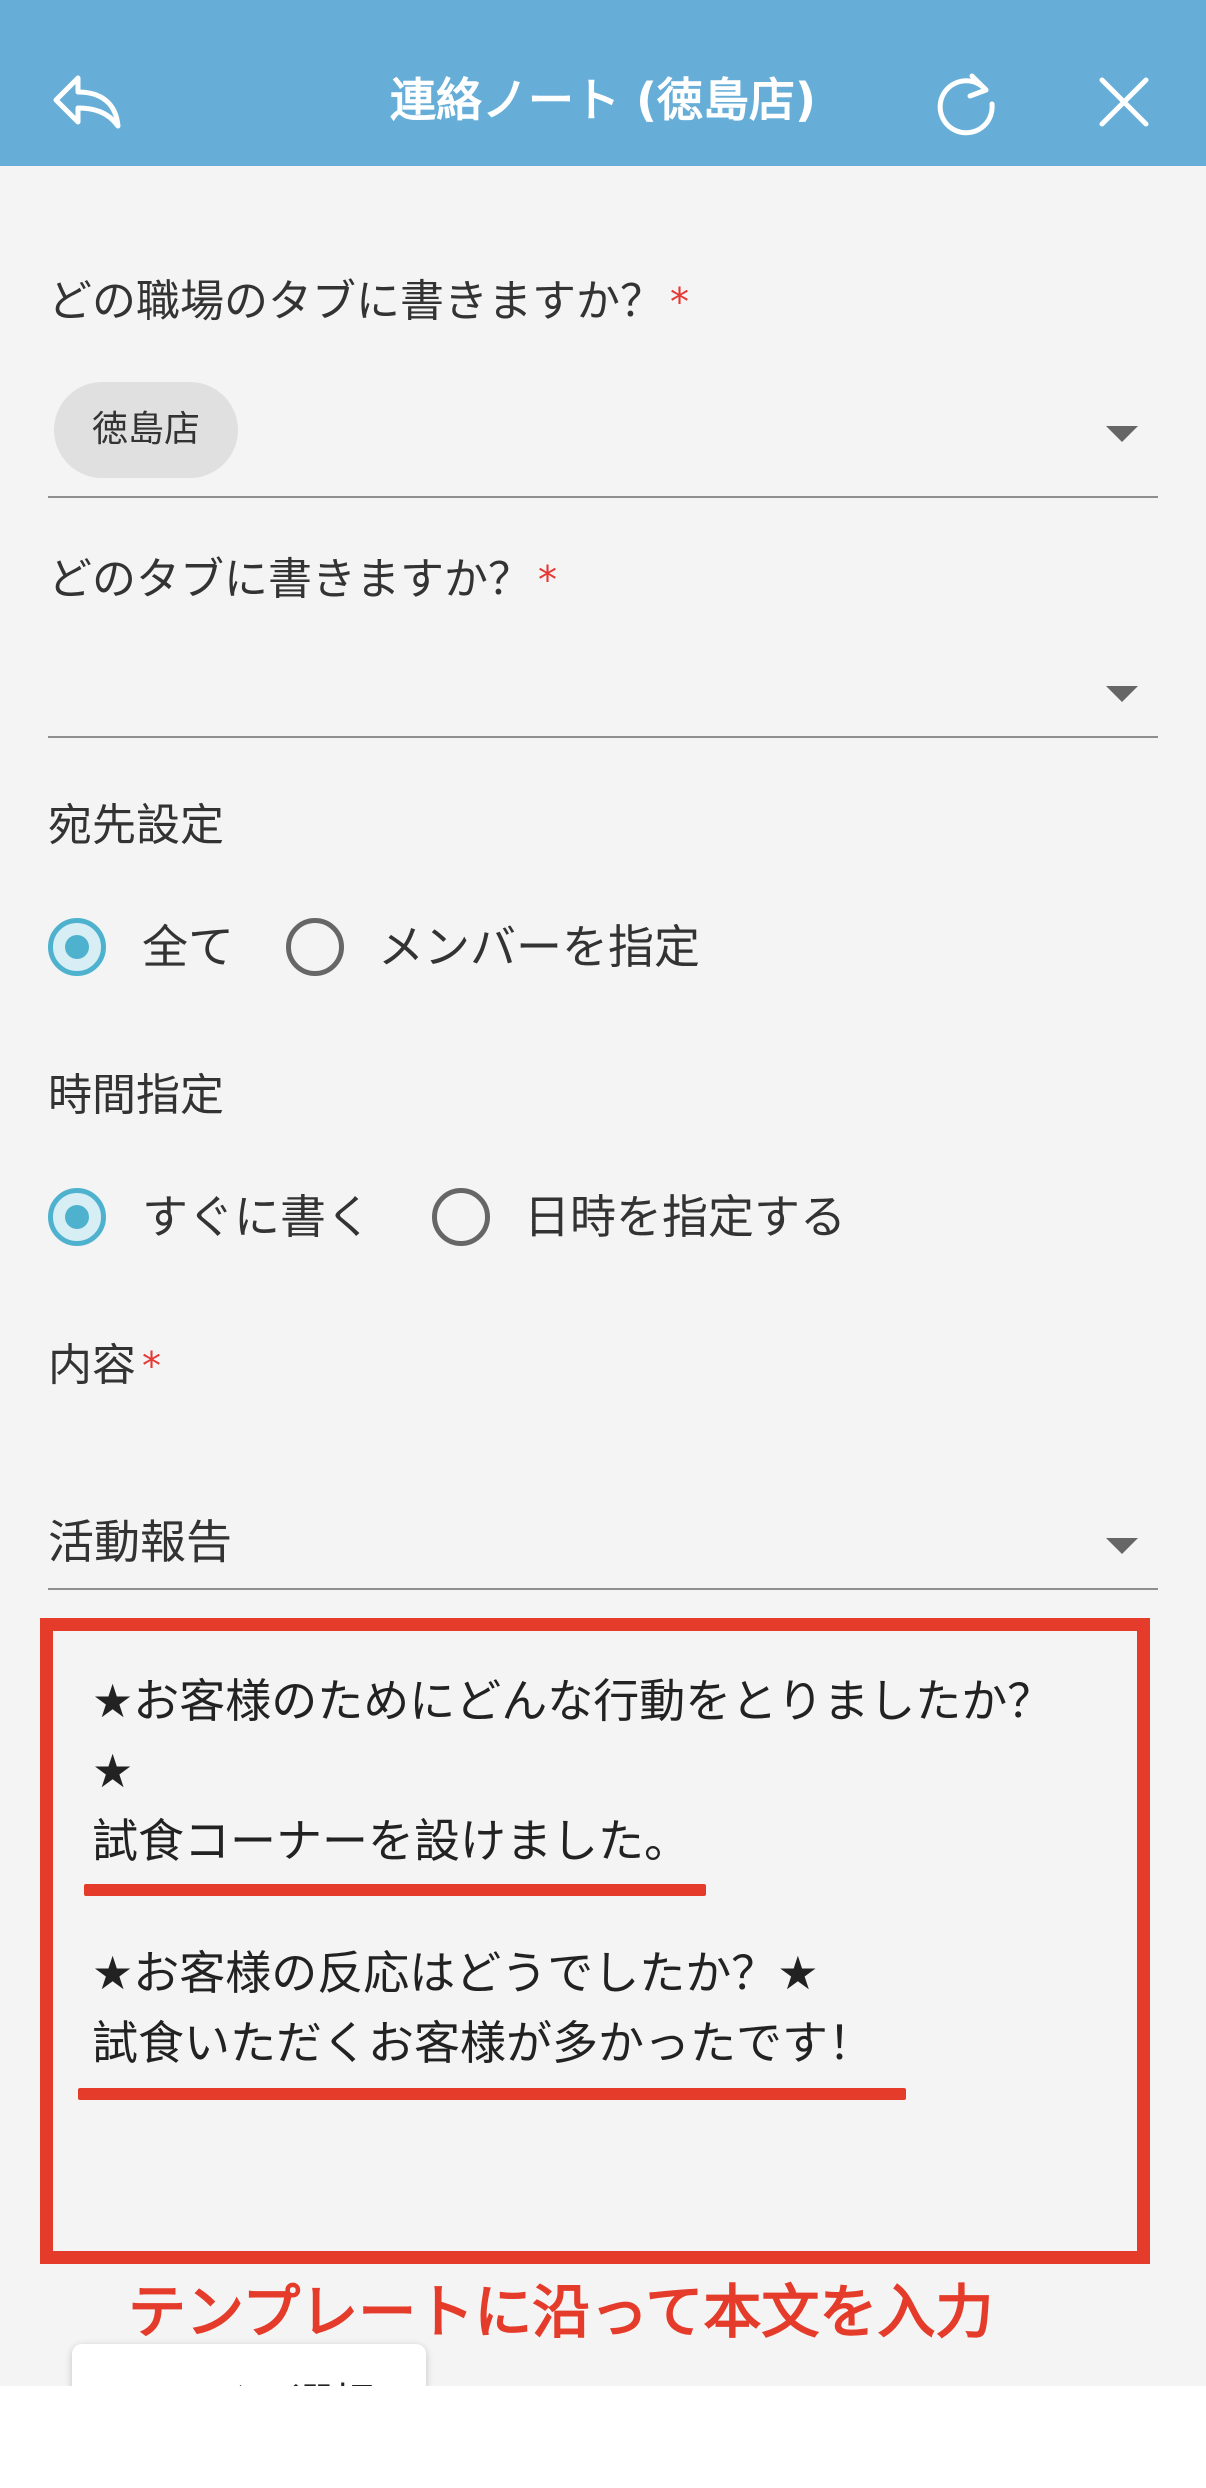  What do you see at coordinates (136, 1095) in the screenshot?
I see `timing-label: 時間指定` at bounding box center [136, 1095].